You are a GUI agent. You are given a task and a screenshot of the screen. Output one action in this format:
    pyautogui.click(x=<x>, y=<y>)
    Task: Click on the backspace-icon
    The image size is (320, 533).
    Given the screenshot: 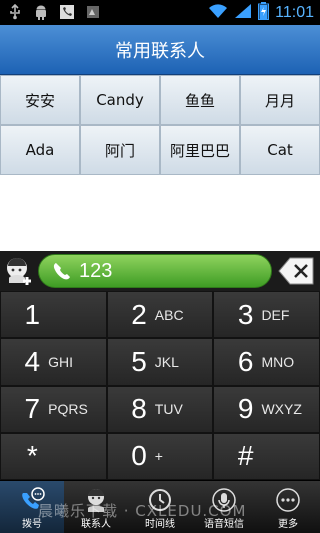 What is the action you would take?
    pyautogui.click(x=296, y=271)
    